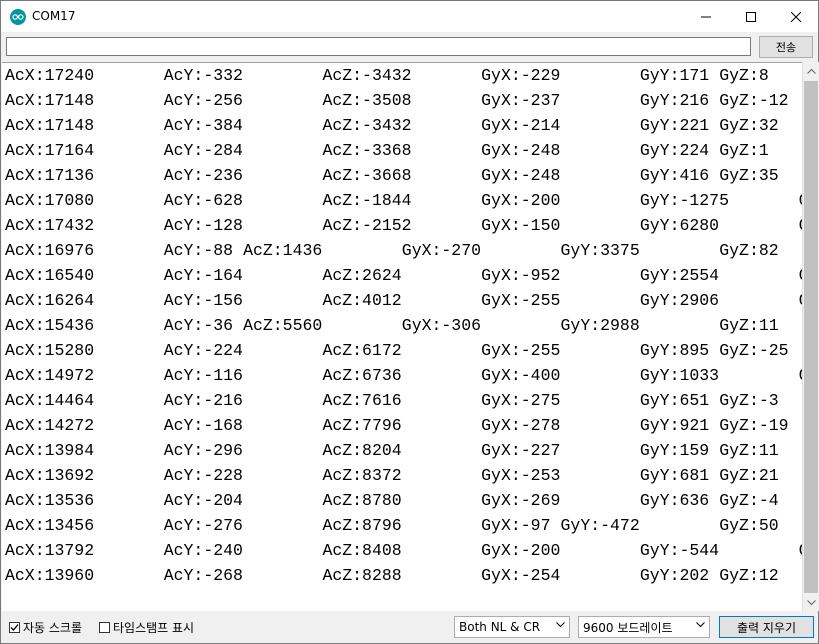 The width and height of the screenshot is (819, 644). What do you see at coordinates (749, 575) in the screenshot?
I see `output-value: GyZ:12` at bounding box center [749, 575].